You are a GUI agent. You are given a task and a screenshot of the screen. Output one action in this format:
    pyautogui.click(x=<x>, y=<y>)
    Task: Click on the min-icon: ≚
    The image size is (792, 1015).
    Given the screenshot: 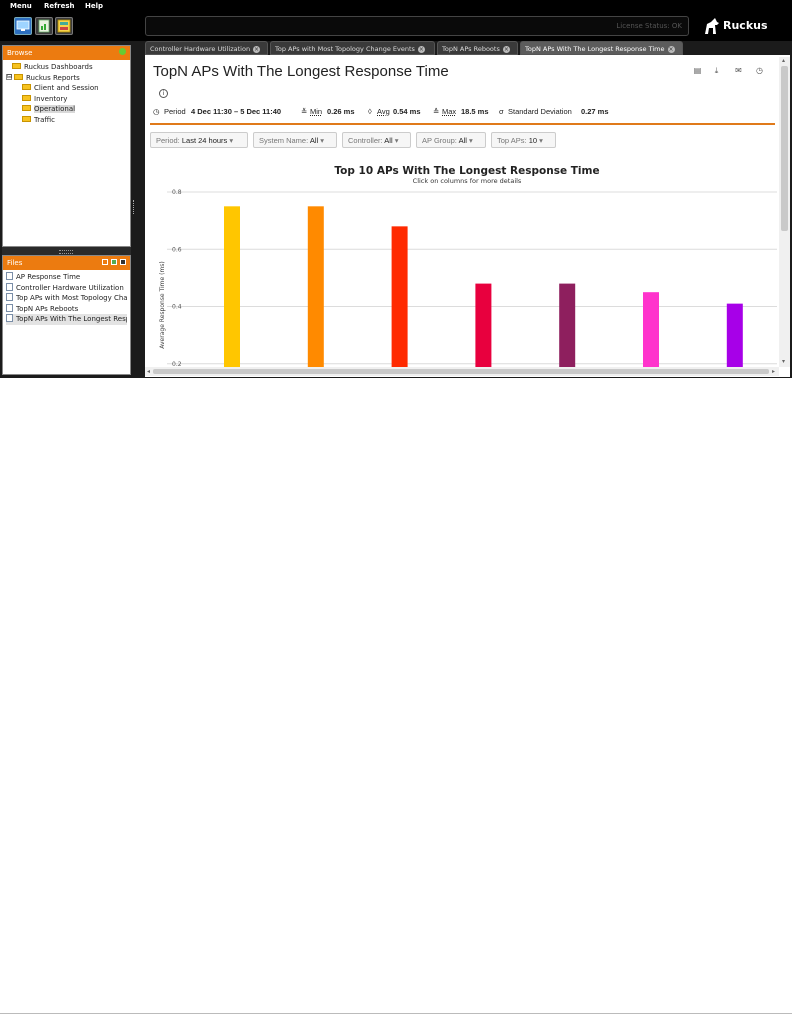 What is the action you would take?
    pyautogui.click(x=304, y=111)
    